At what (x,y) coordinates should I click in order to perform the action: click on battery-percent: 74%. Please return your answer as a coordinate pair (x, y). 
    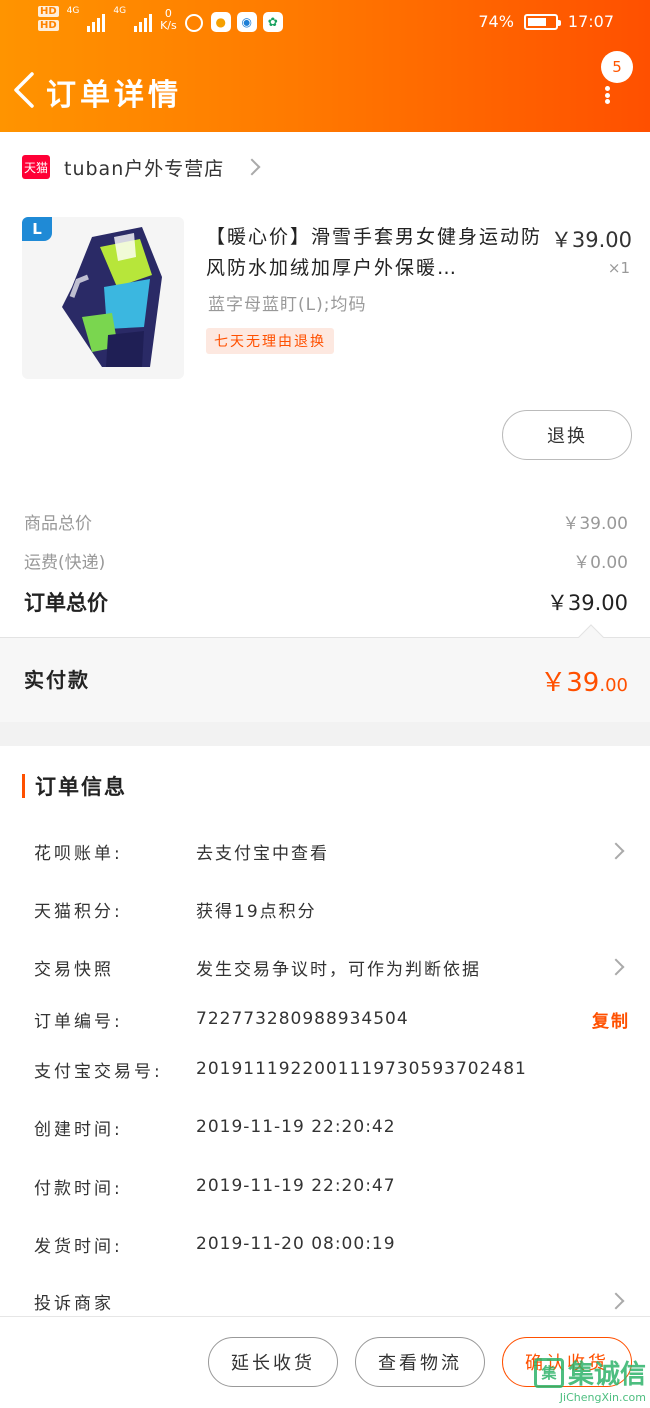
    Looking at the image, I should click on (496, 21).